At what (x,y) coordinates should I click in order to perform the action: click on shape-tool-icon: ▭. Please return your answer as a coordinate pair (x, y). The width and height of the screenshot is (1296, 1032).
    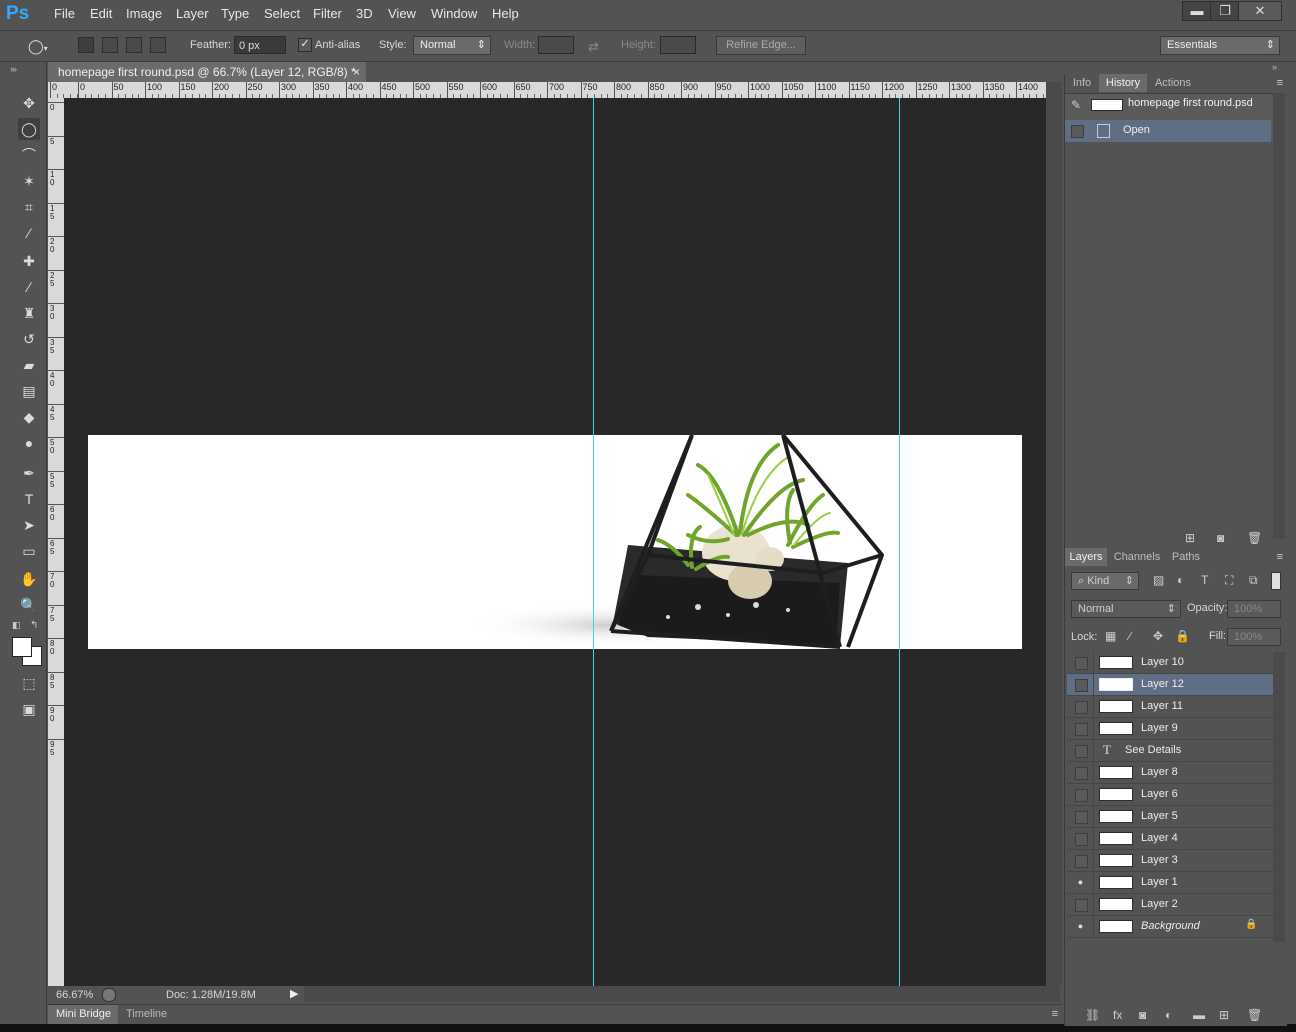
    Looking at the image, I should click on (29, 551).